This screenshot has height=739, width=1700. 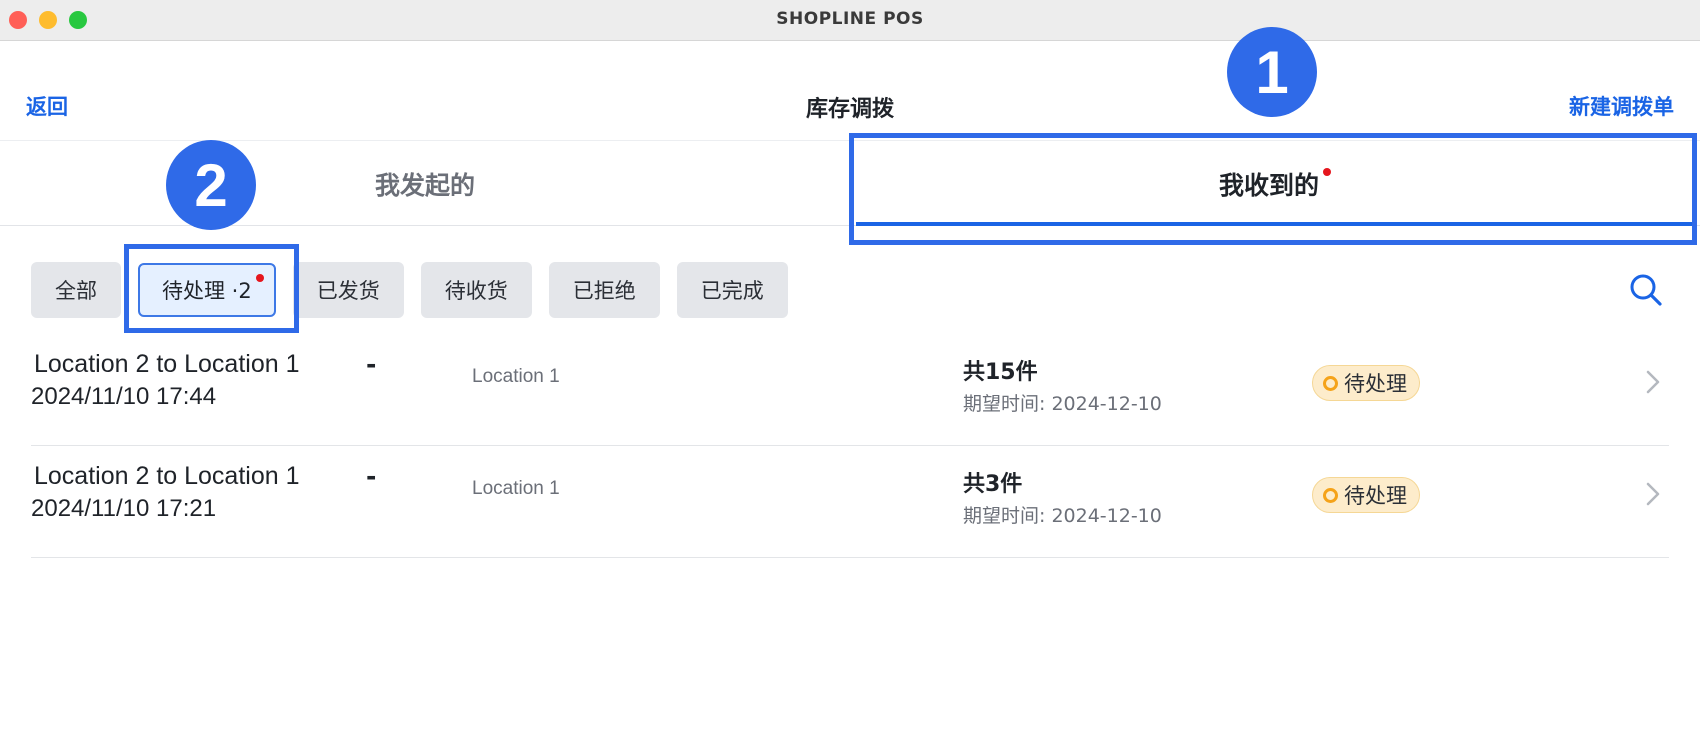 I want to click on filter-rejected: 已拒绝, so click(x=604, y=290).